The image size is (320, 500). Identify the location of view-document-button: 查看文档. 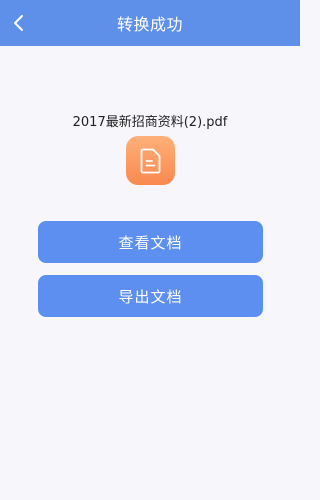
(150, 242).